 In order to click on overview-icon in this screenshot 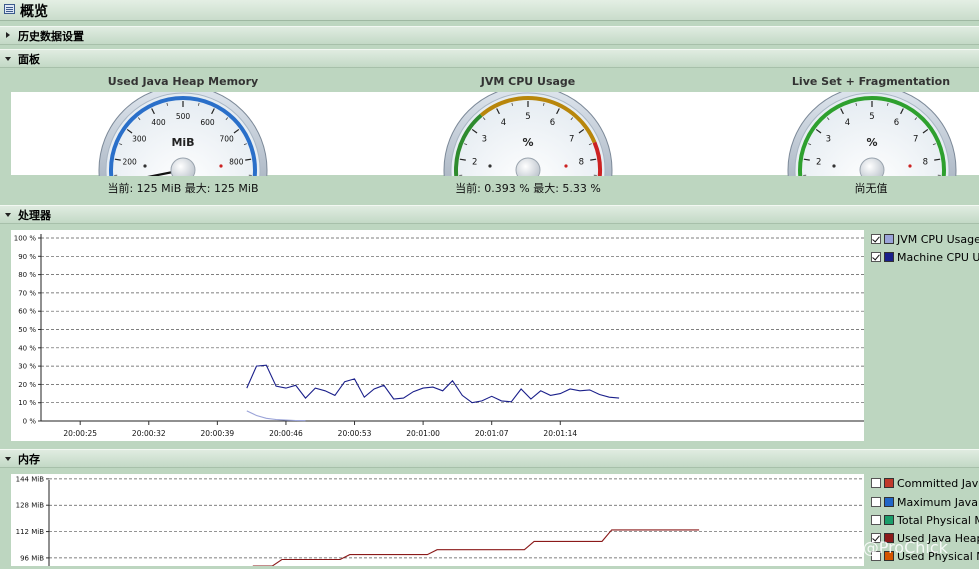, I will do `click(9, 9)`.